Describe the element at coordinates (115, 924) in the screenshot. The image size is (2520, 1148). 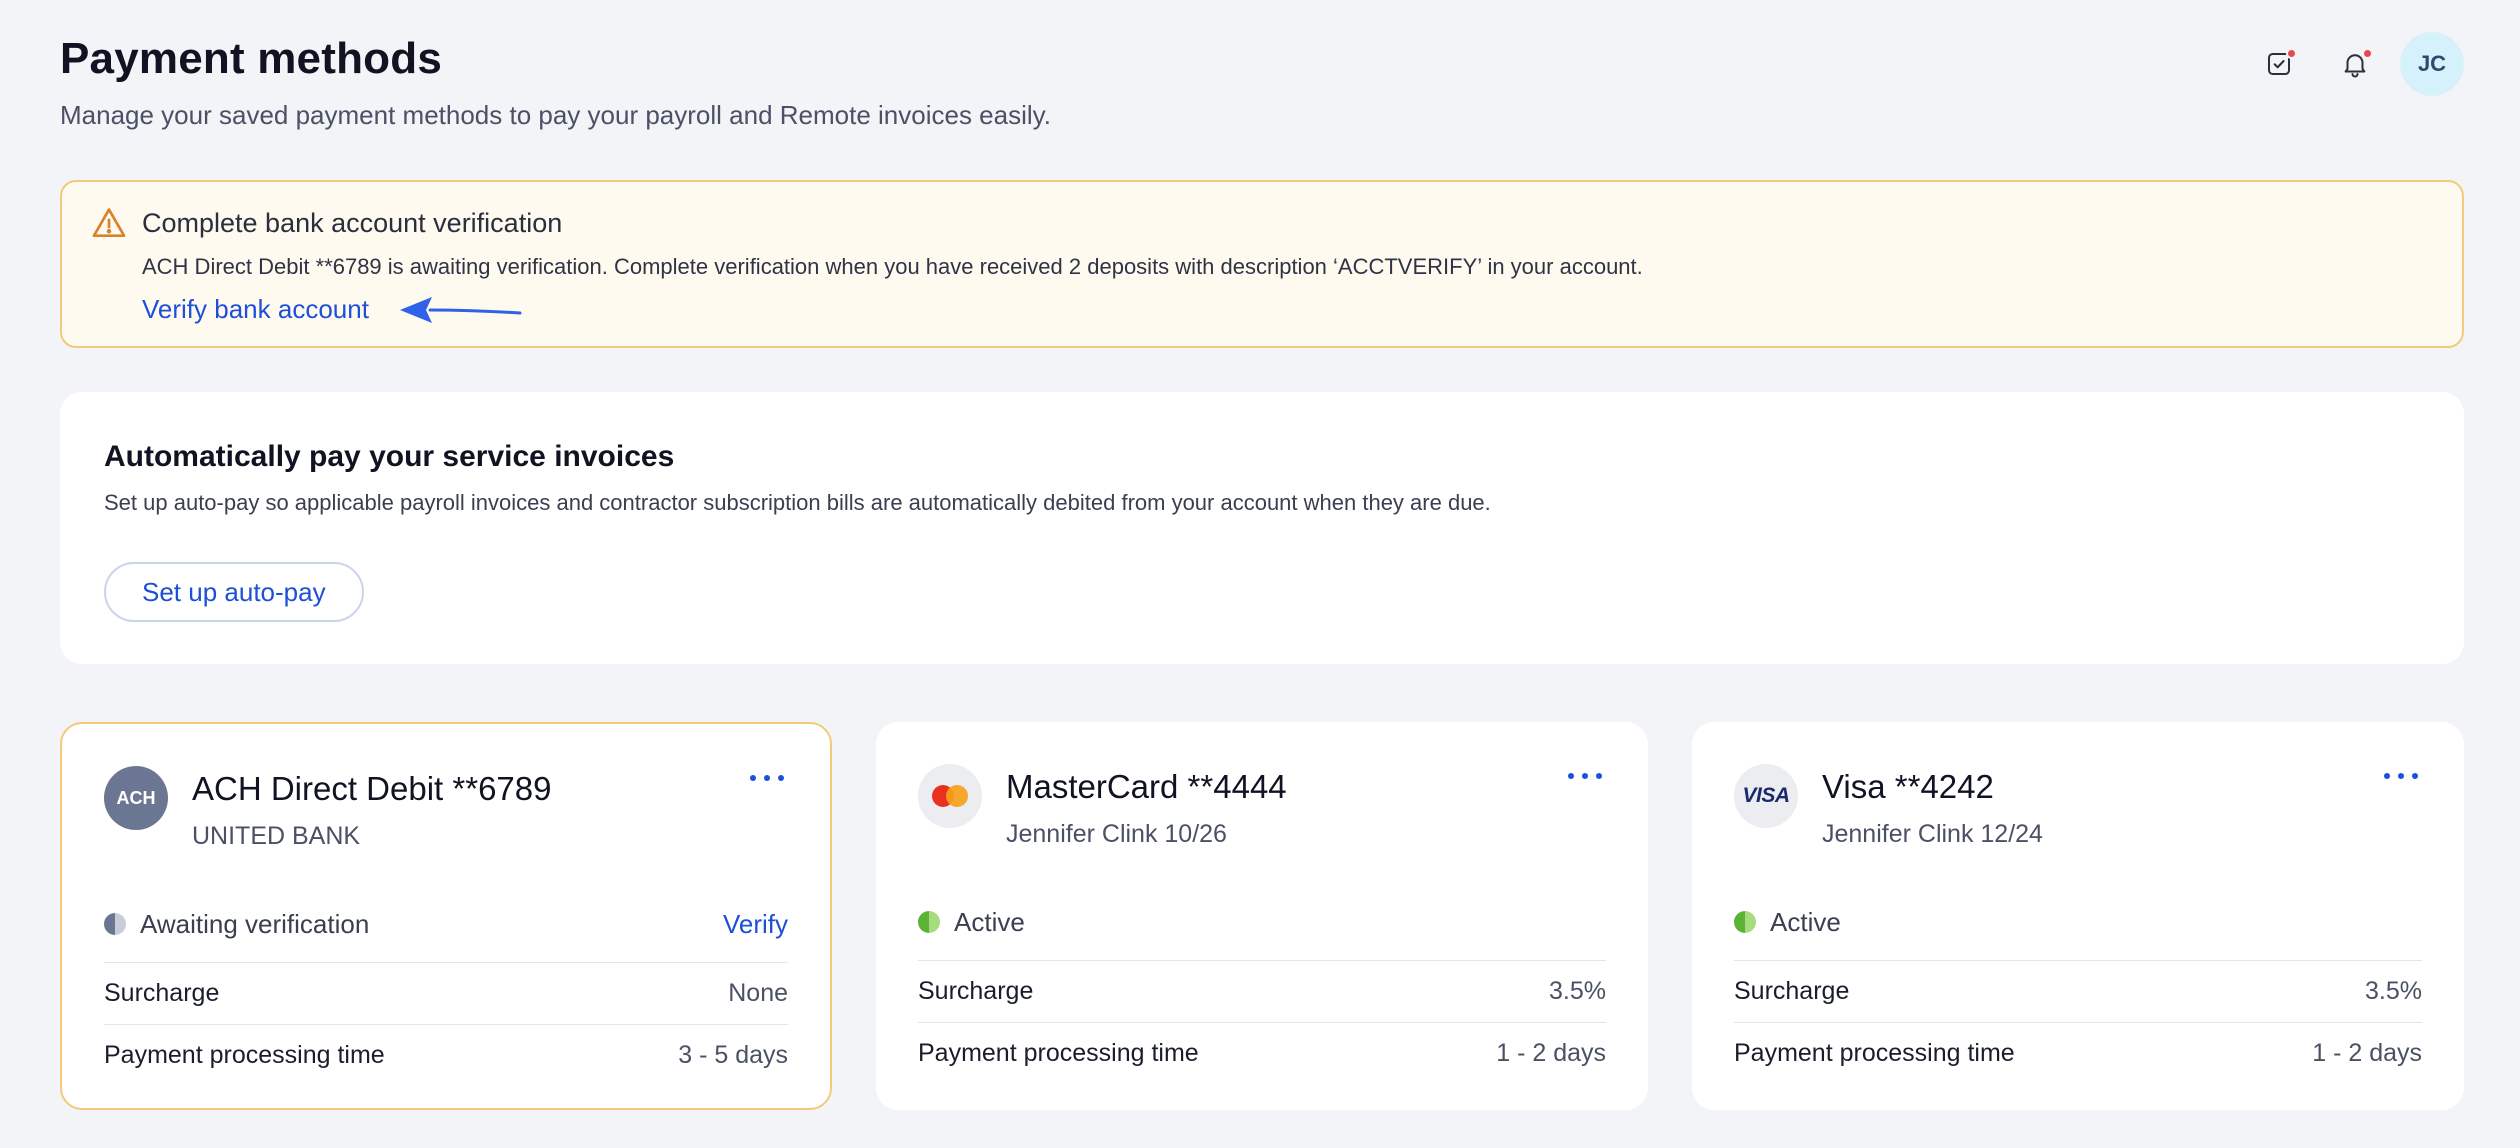
I see `status-pending-icon` at that location.